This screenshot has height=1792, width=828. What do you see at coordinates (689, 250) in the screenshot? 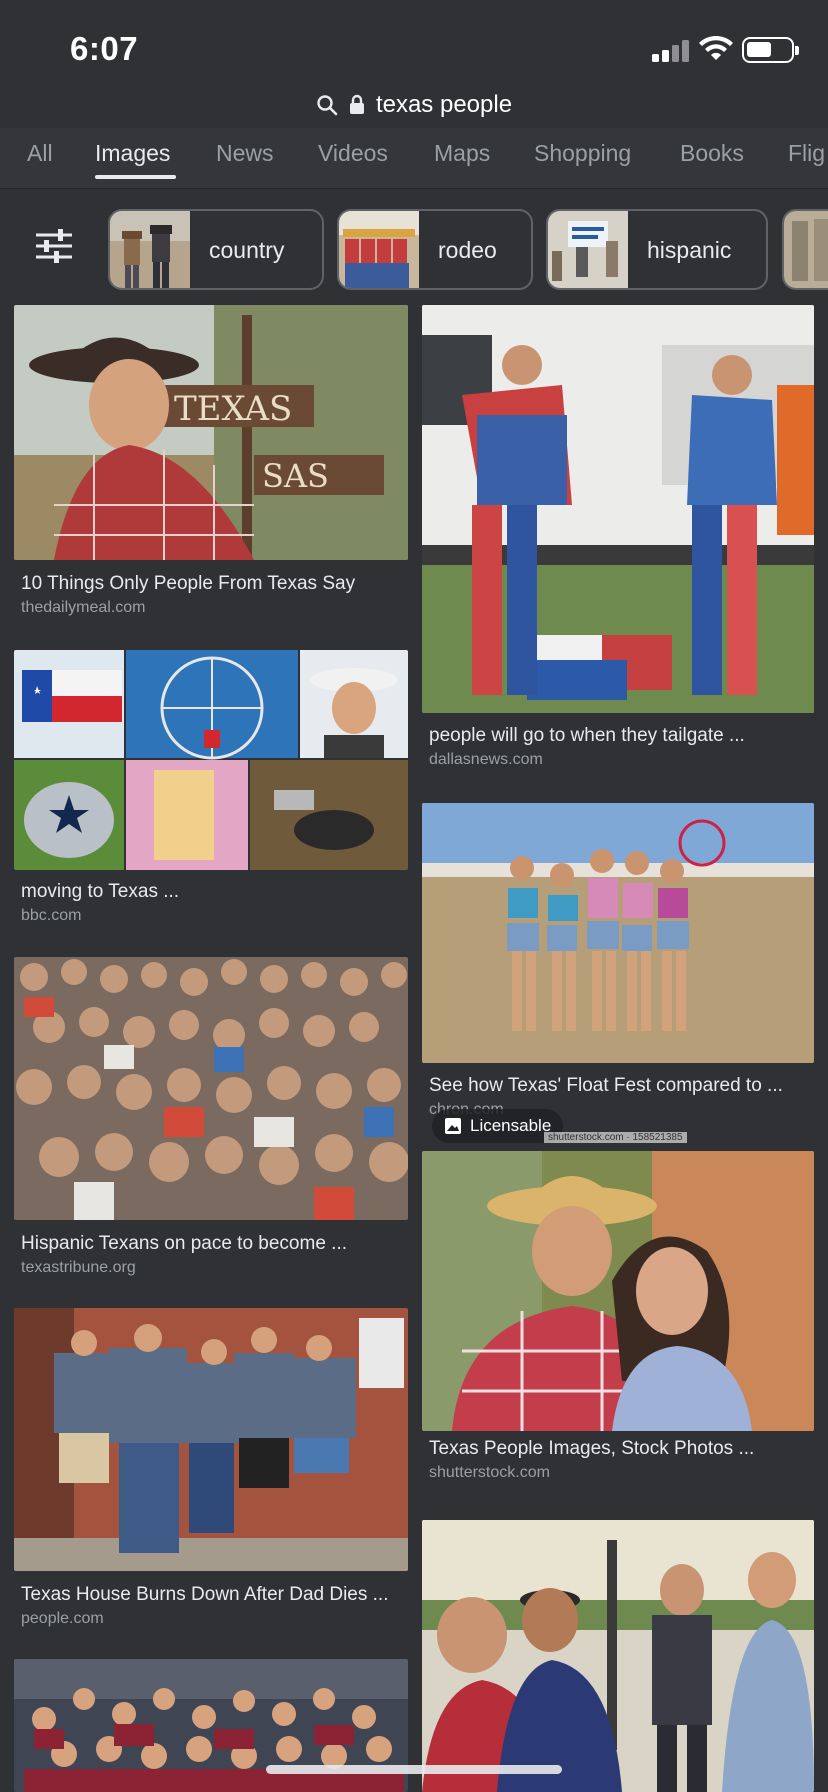
I see `chip-label: hispanic` at bounding box center [689, 250].